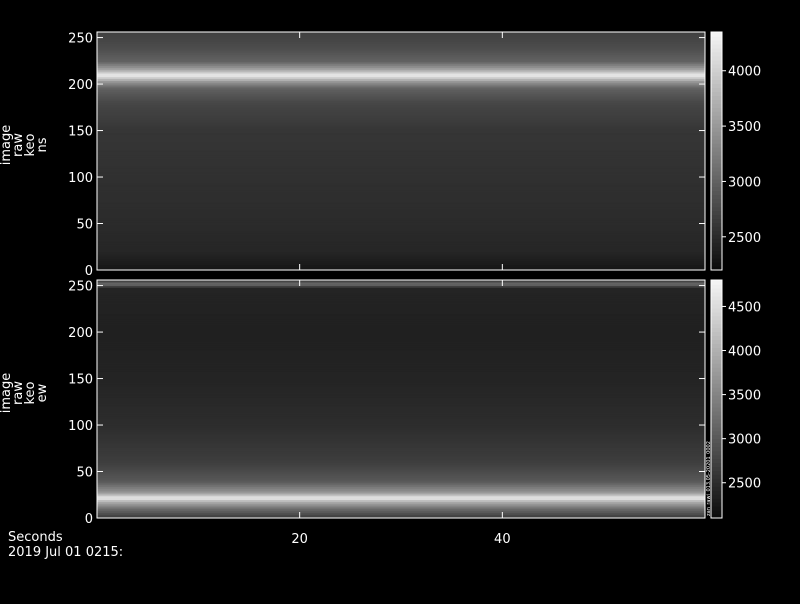  Describe the element at coordinates (80, 380) in the screenshot. I see `y-tick-label: 150` at that location.